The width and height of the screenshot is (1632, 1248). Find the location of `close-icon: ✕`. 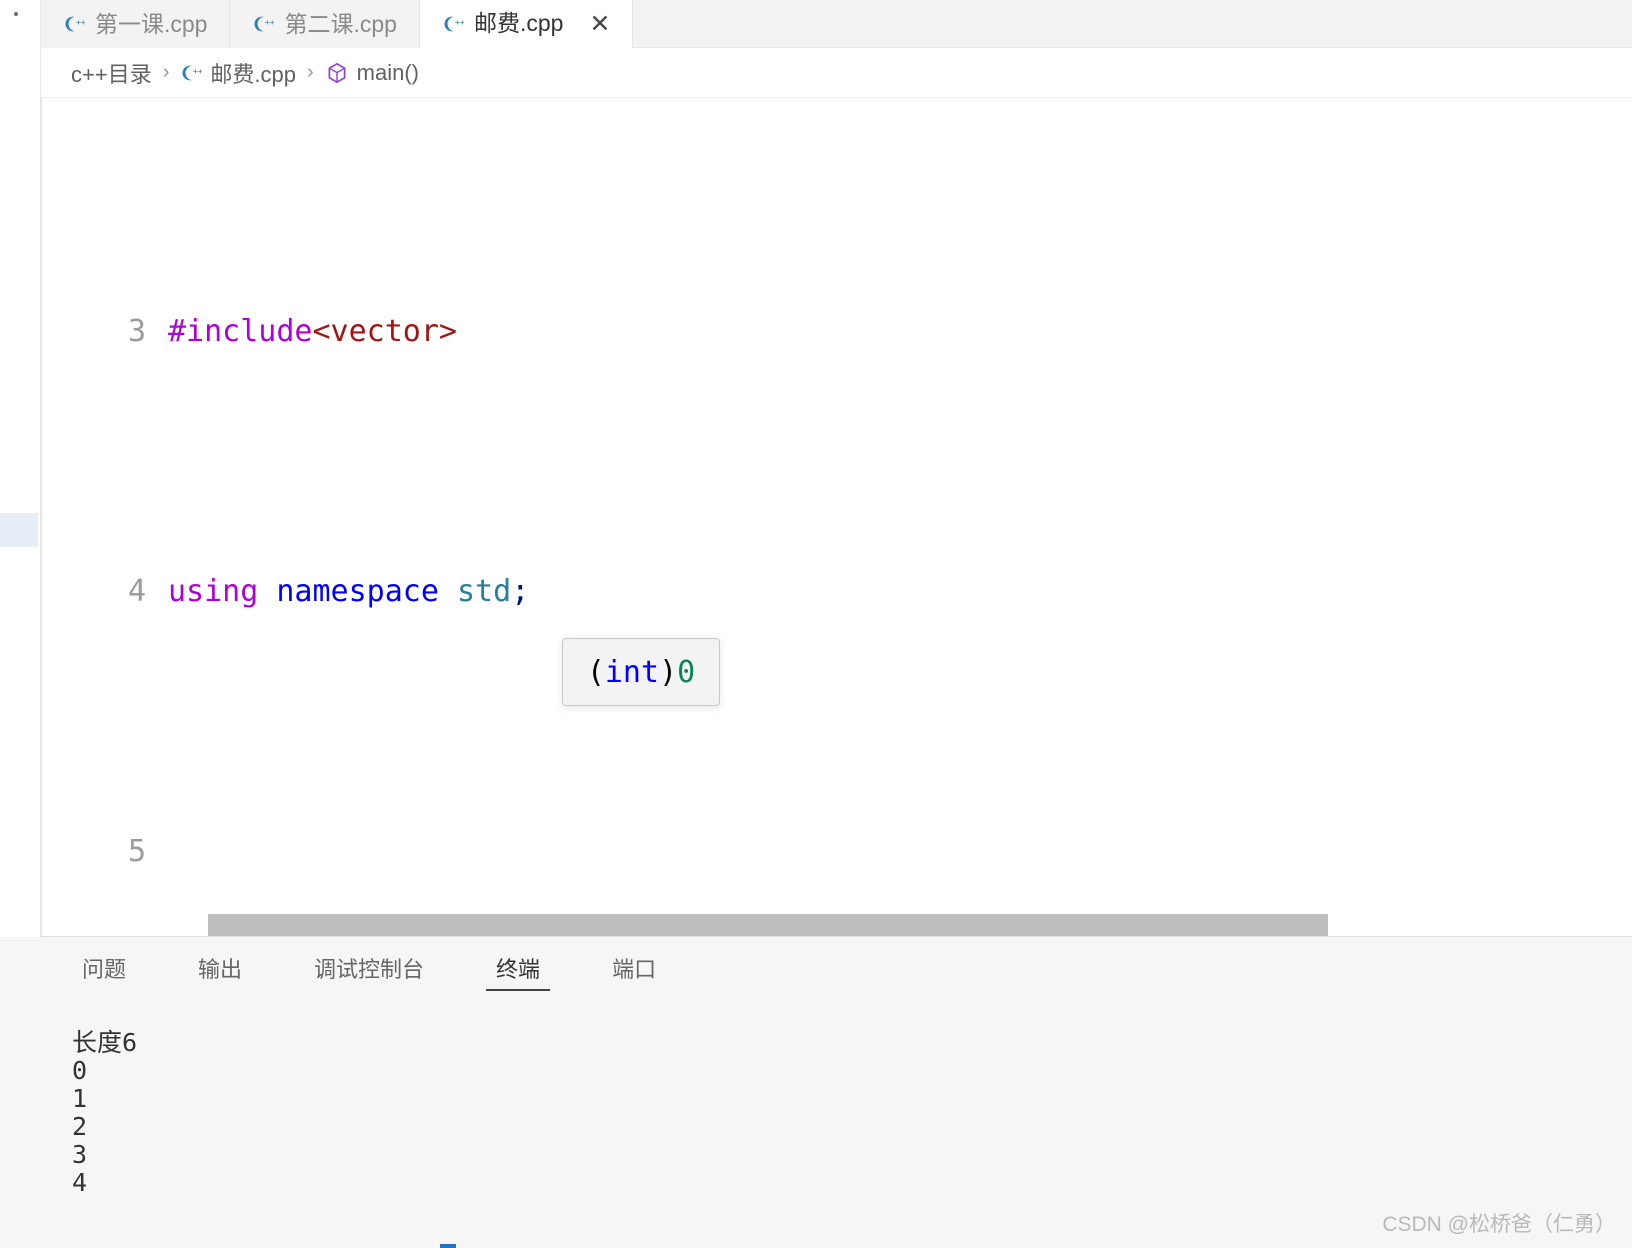

close-icon: ✕ is located at coordinates (599, 23).